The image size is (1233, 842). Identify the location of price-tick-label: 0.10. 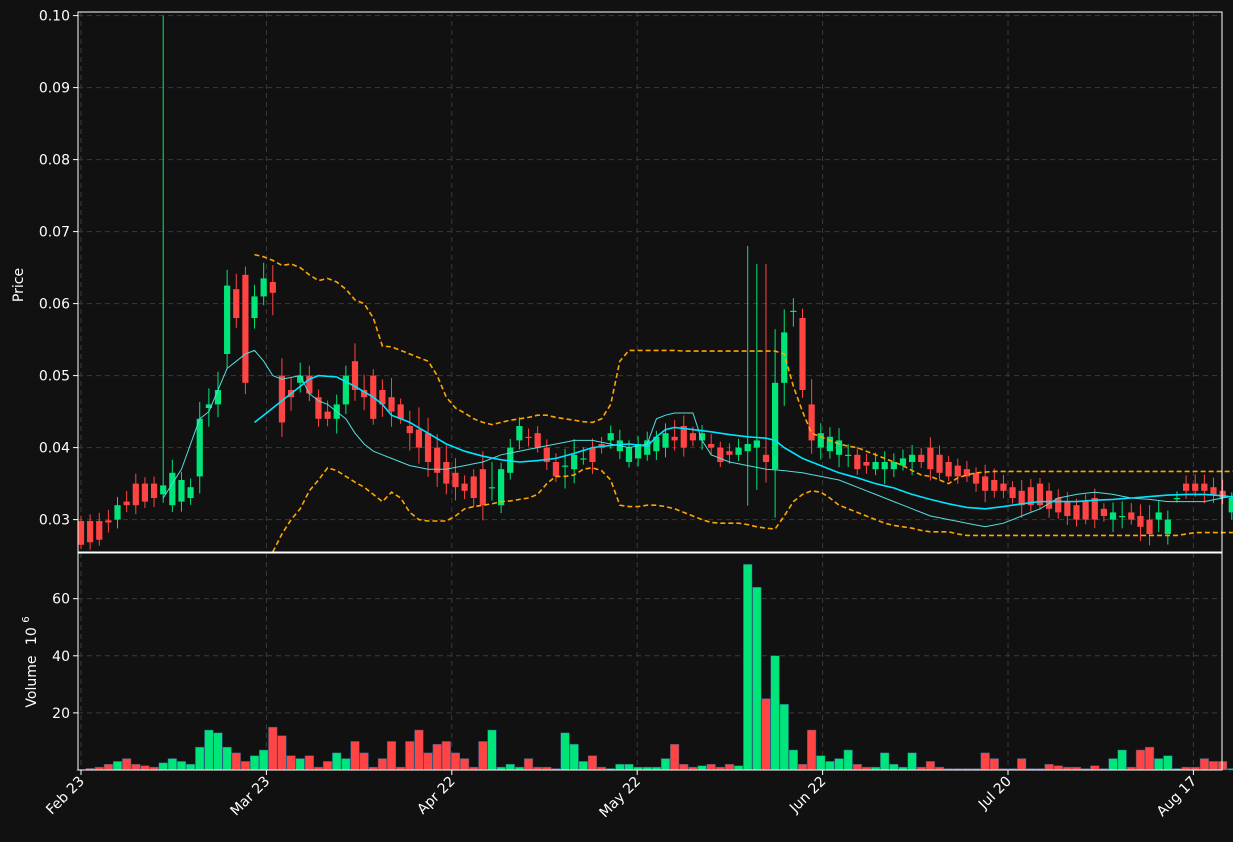
(54, 17).